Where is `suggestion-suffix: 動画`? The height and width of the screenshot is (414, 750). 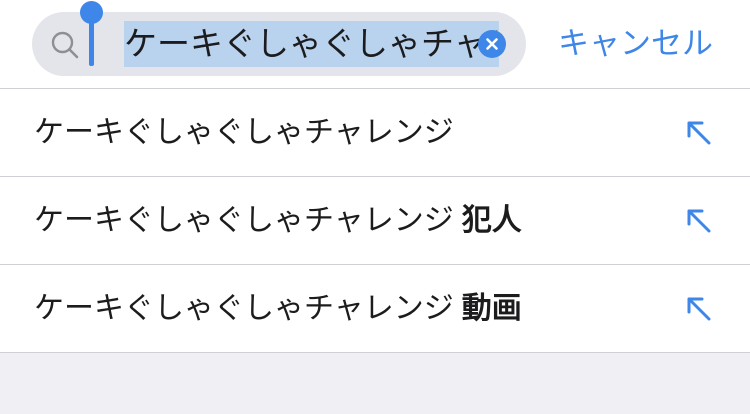
suggestion-suffix: 動画 is located at coordinates (491, 308).